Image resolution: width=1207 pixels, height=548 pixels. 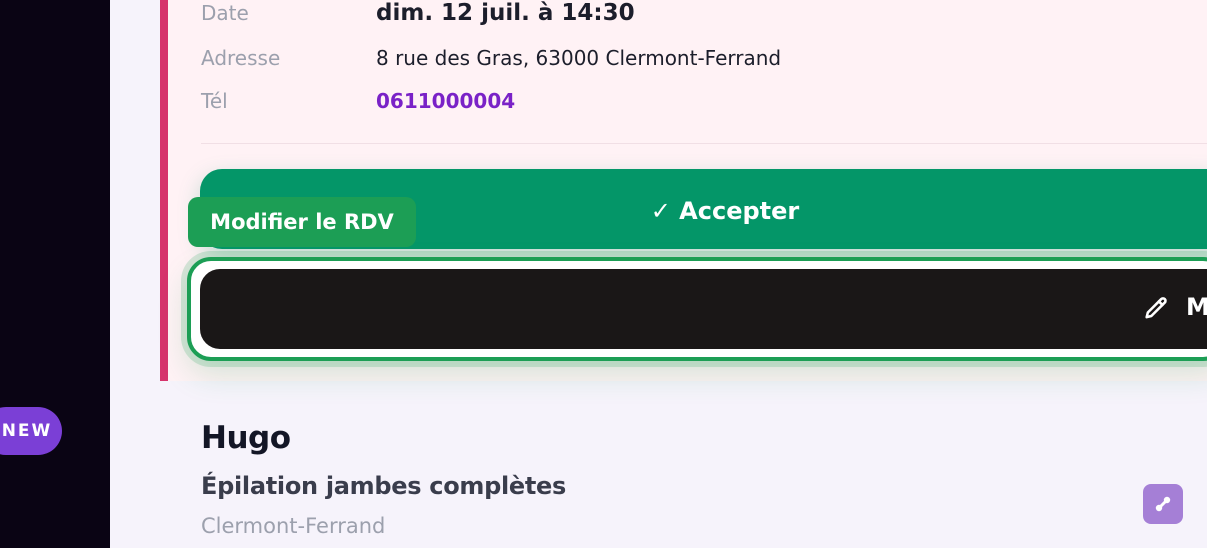 I want to click on modify-button: M, so click(x=703, y=309).